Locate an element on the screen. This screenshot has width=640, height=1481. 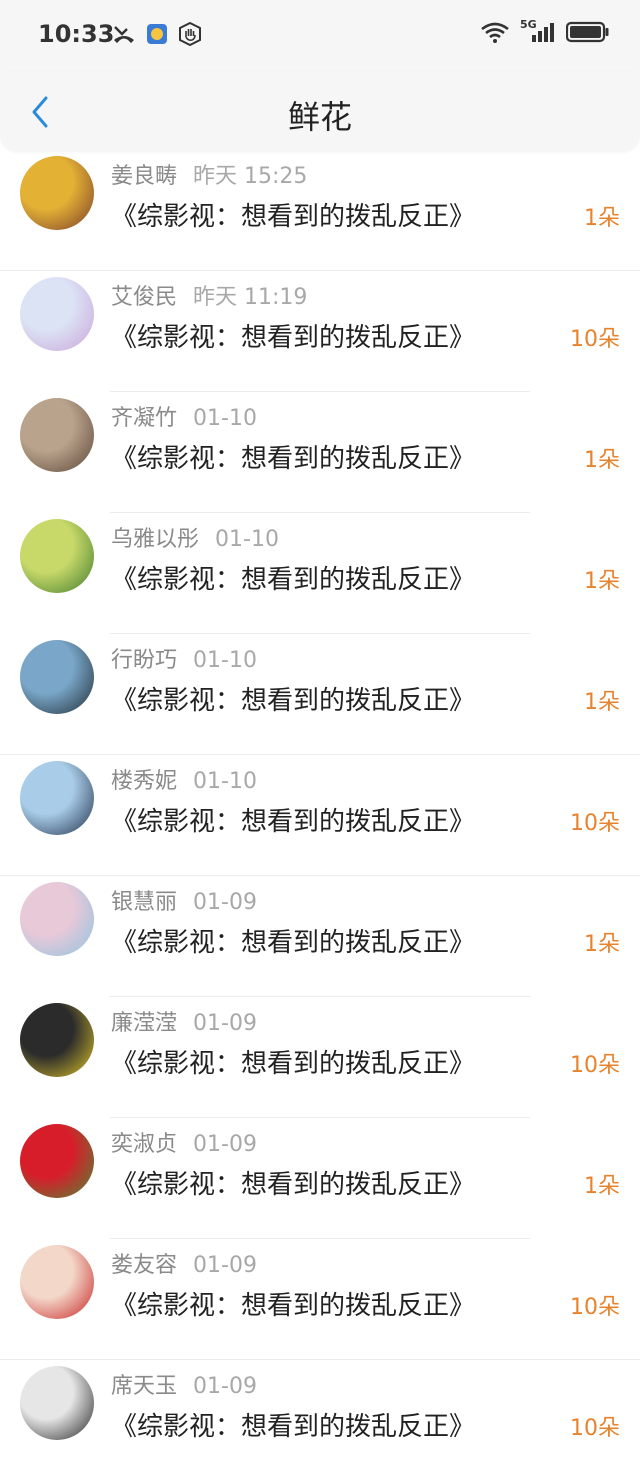
weather-icon is located at coordinates (157, 34).